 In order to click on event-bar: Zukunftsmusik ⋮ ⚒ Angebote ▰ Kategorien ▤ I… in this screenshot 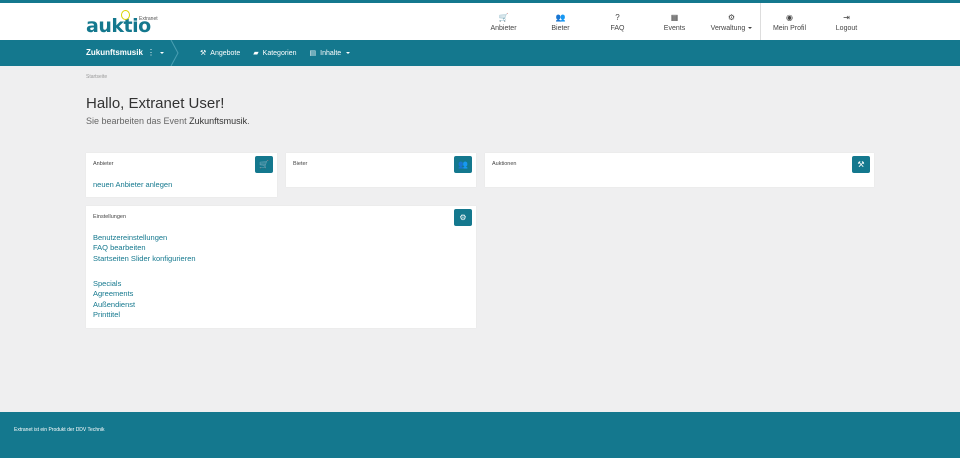, I will do `click(480, 53)`.